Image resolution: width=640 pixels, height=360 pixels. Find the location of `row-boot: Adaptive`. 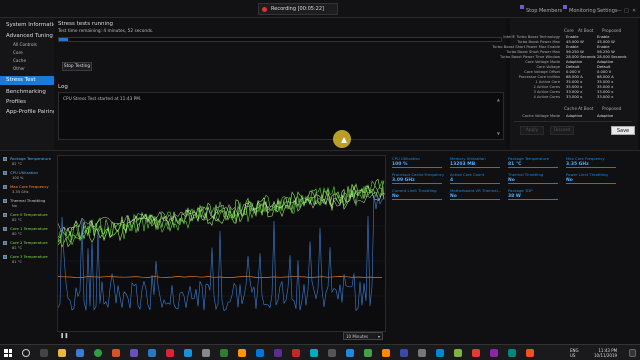

row-boot: Adaptive is located at coordinates (574, 116).